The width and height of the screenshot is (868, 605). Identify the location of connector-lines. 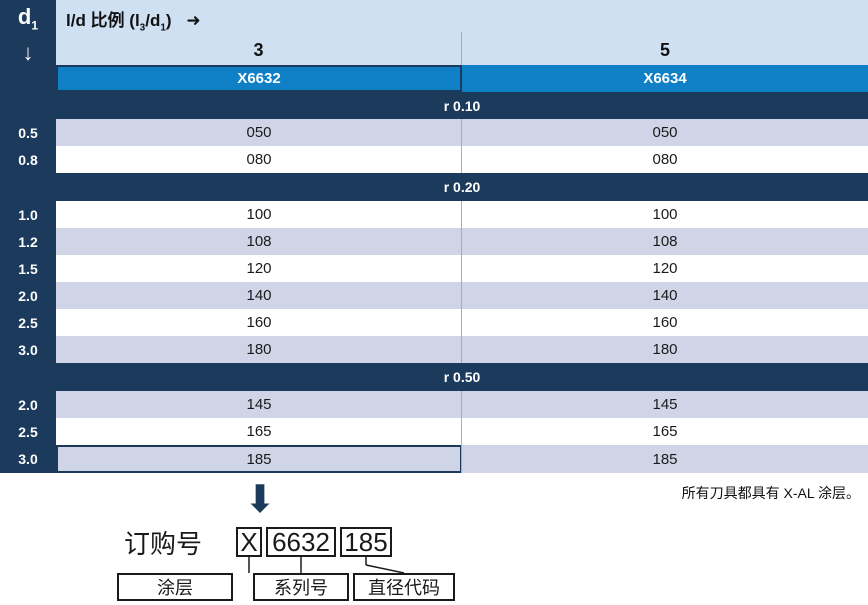
(326, 565).